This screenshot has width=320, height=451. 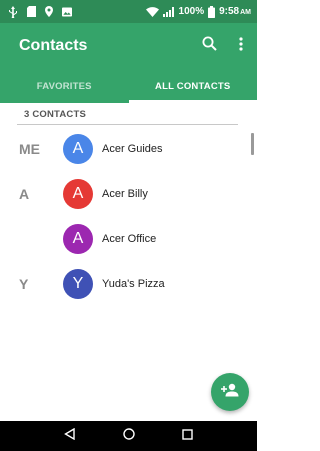 What do you see at coordinates (128, 11) in the screenshot?
I see `status-bar: 100% 9:58AM` at bounding box center [128, 11].